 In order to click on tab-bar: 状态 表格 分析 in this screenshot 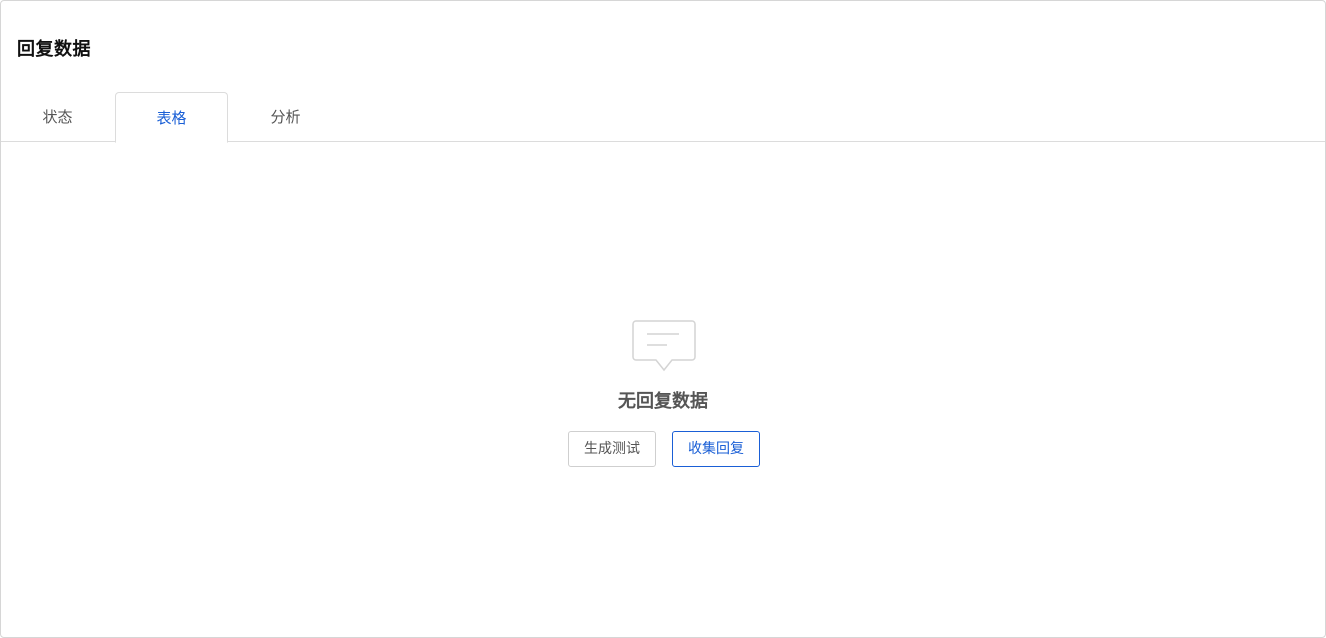, I will do `click(663, 117)`.